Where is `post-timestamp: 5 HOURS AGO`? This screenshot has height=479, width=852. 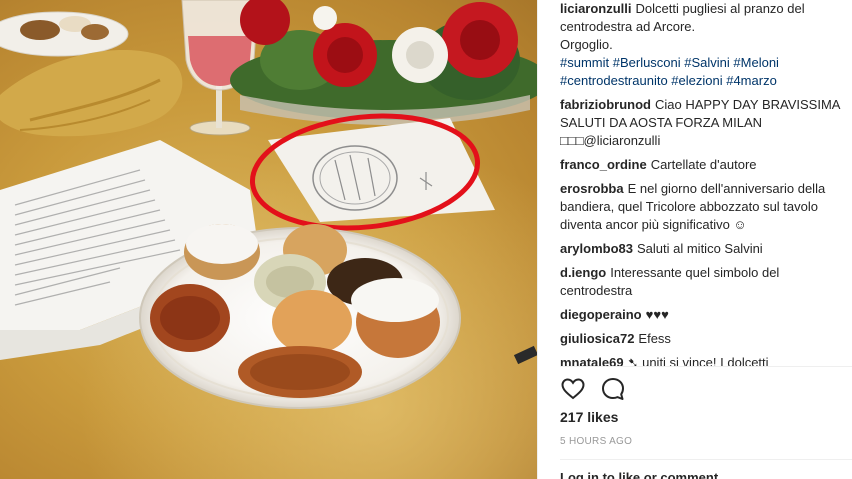 post-timestamp: 5 HOURS AGO is located at coordinates (596, 441).